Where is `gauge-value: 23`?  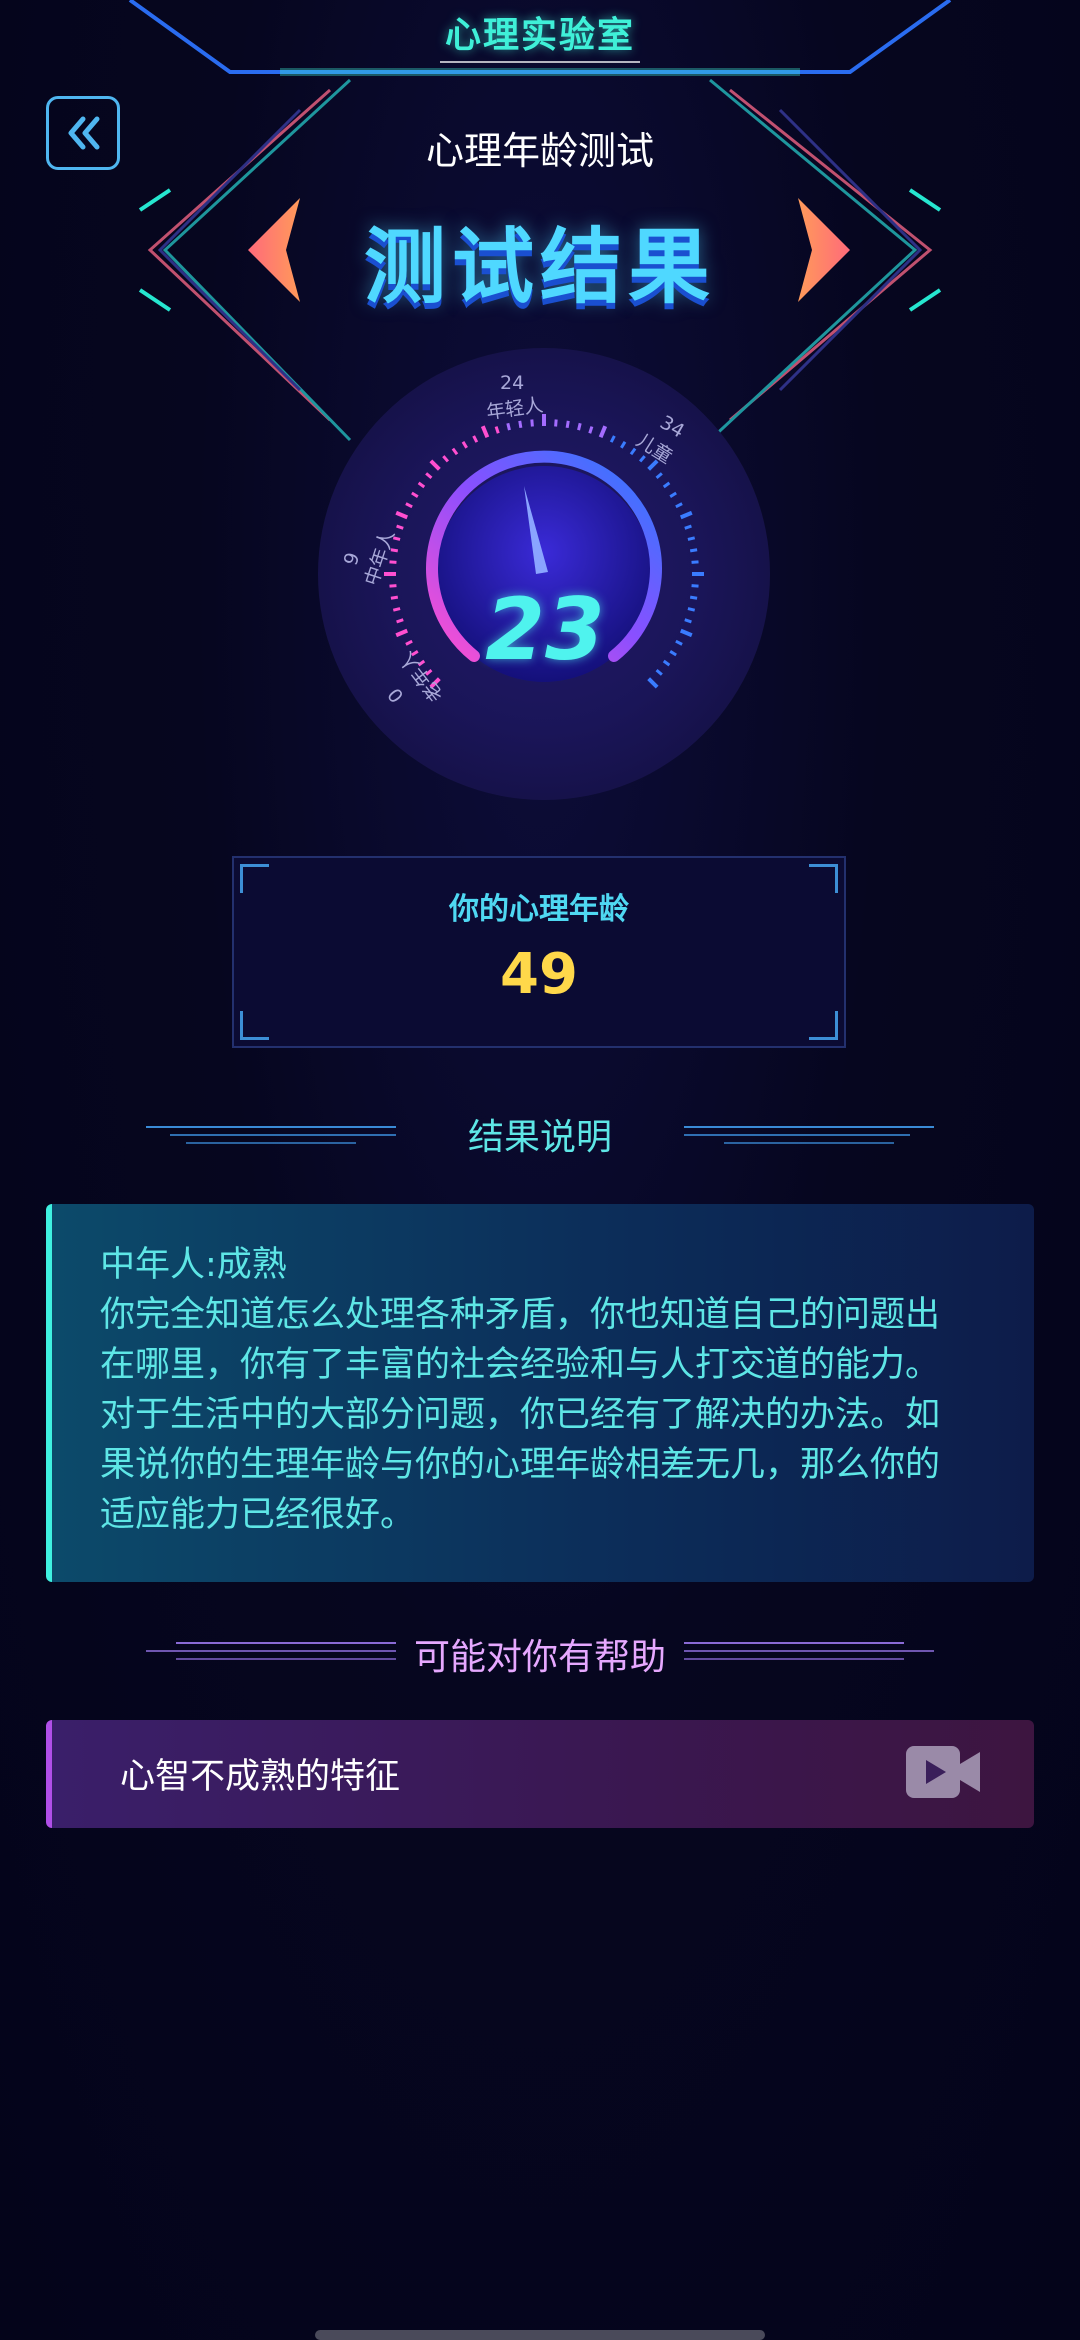 gauge-value: 23 is located at coordinates (545, 630).